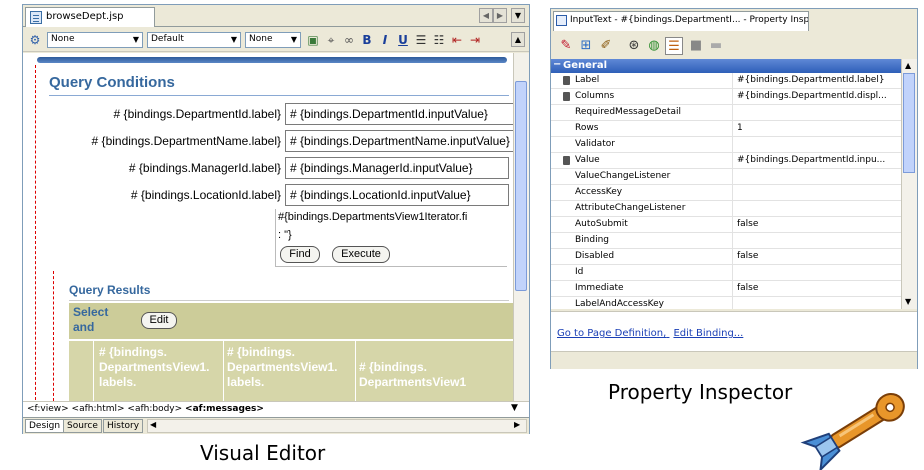  What do you see at coordinates (557, 64) in the screenshot?
I see `collapse-icon: −` at bounding box center [557, 64].